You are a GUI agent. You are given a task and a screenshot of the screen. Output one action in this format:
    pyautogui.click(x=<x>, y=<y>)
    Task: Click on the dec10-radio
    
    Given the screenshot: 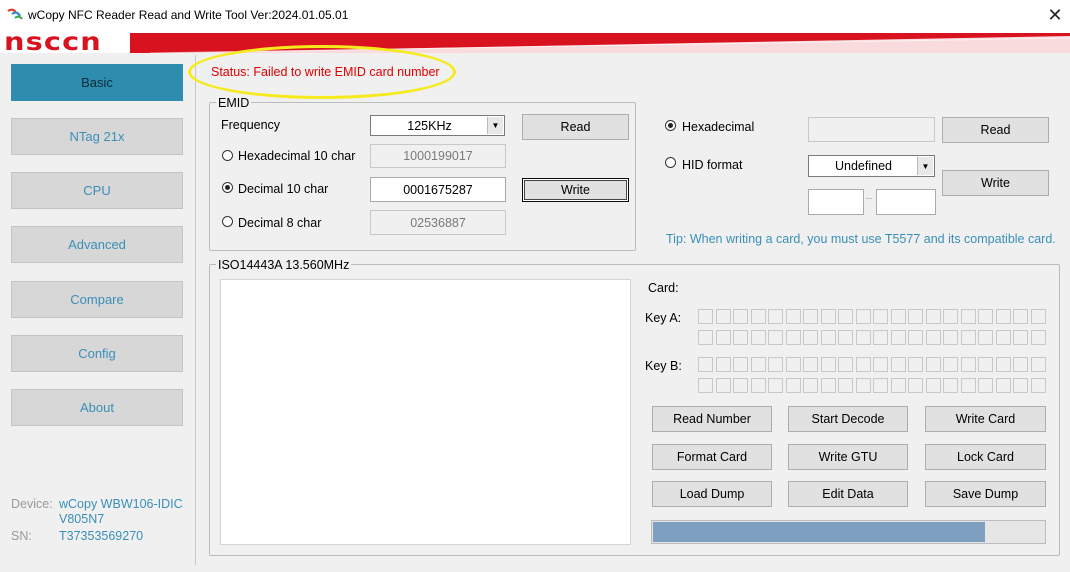 What is the action you would take?
    pyautogui.click(x=227, y=187)
    